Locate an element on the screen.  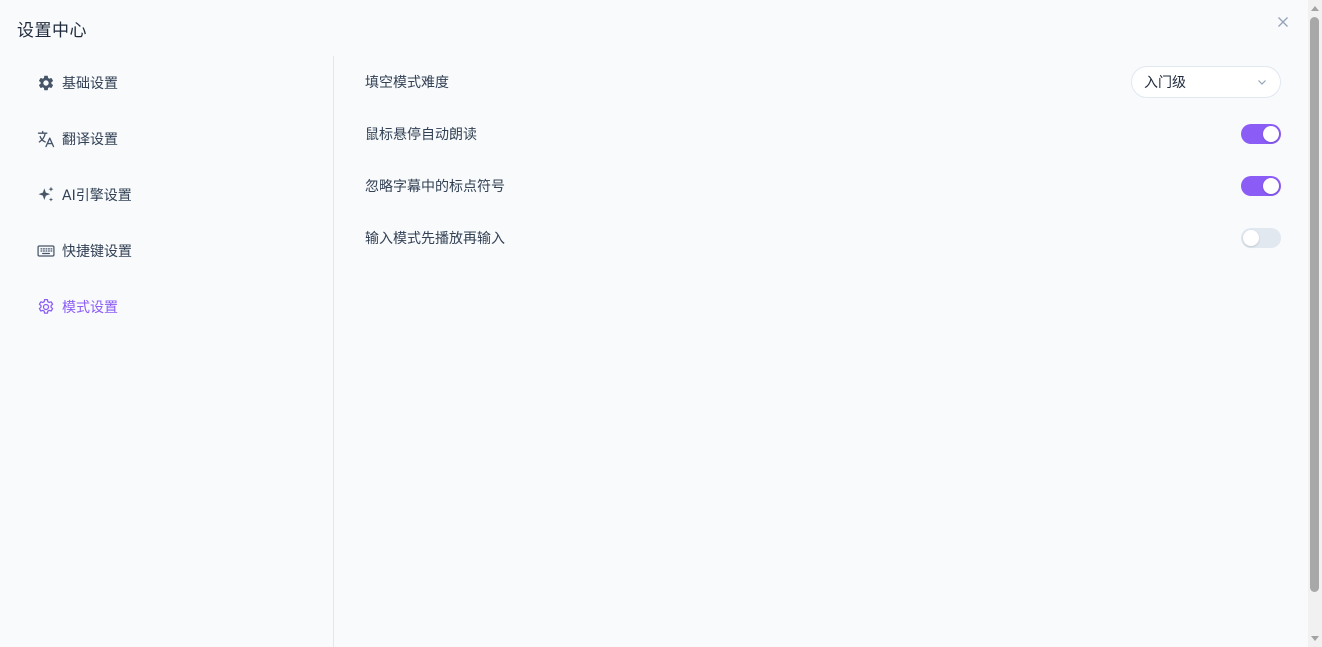
setting-row-play-before-input: 输入模式先播放再输入 is located at coordinates (823, 238).